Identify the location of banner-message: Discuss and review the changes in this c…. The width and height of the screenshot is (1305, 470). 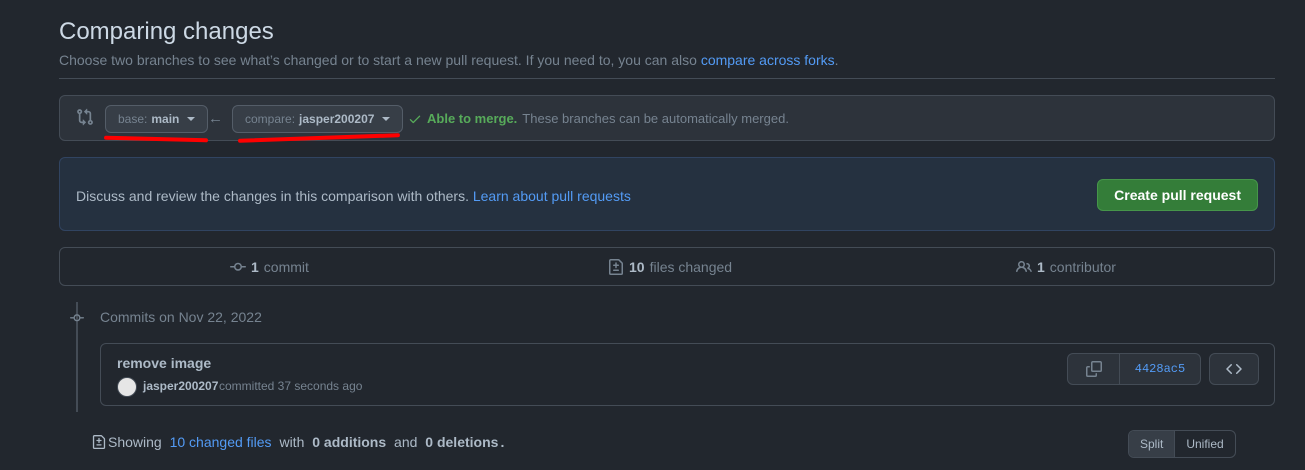
(272, 196).